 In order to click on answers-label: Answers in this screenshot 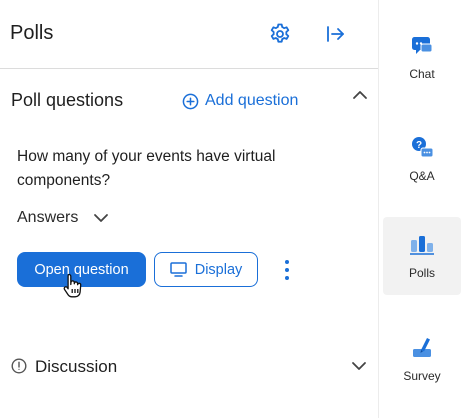, I will do `click(48, 217)`.